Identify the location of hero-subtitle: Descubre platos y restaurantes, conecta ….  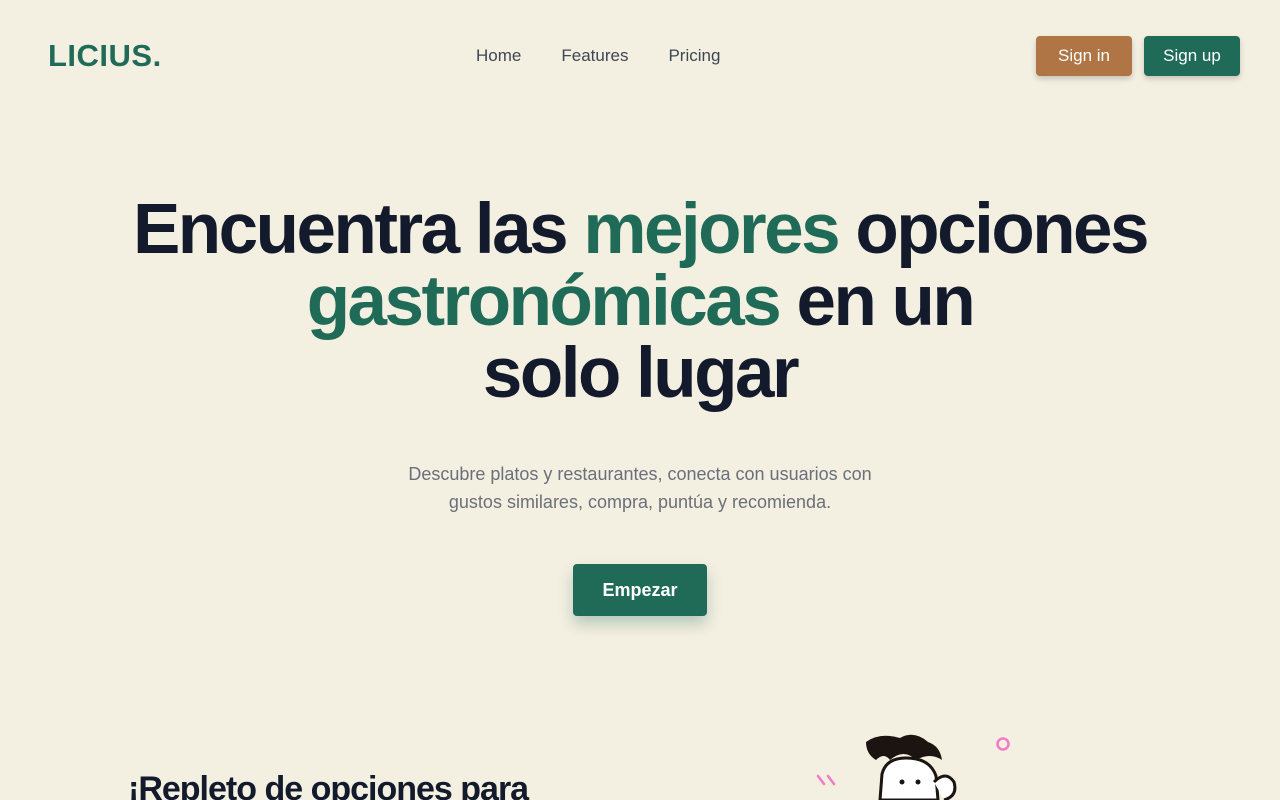
(640, 488).